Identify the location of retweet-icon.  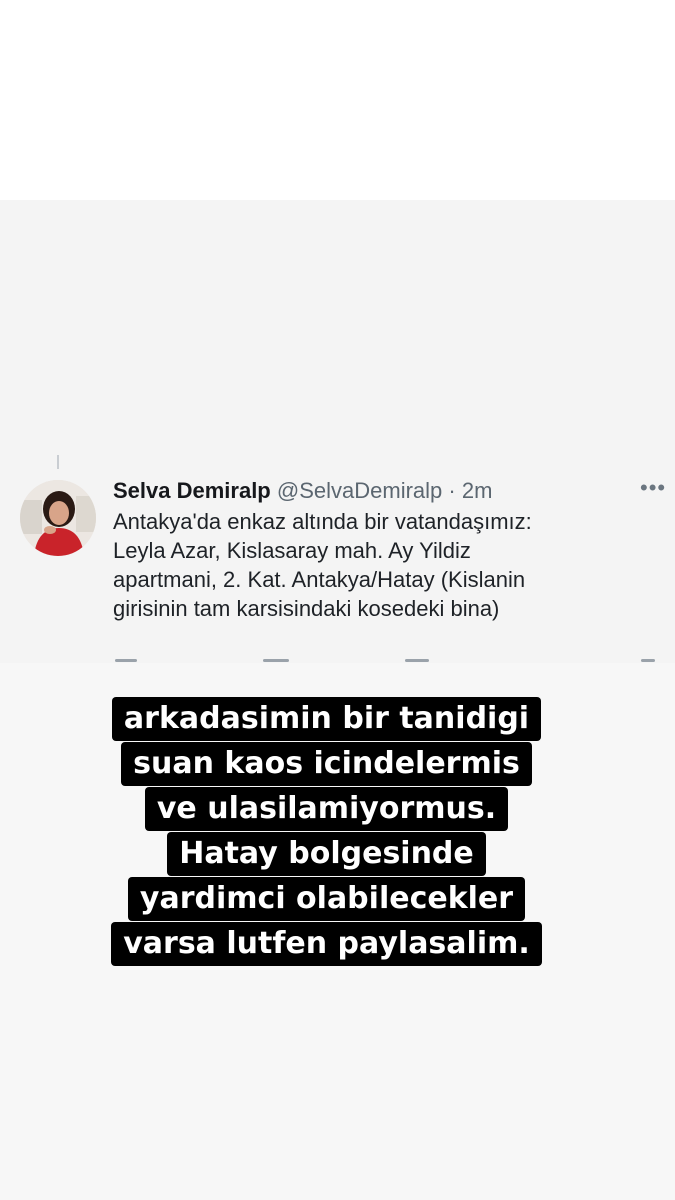
(276, 660).